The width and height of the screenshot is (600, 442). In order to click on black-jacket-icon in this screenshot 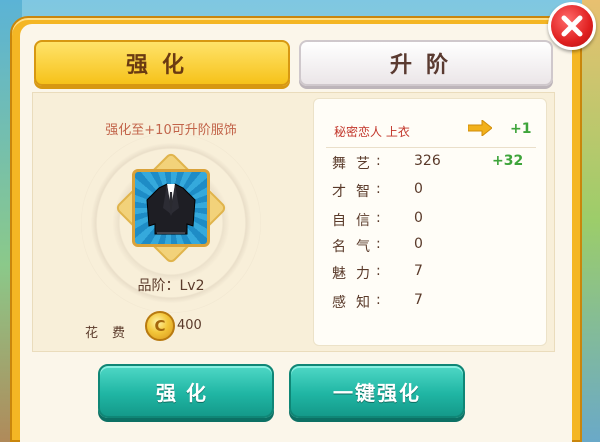, I will do `click(171, 208)`.